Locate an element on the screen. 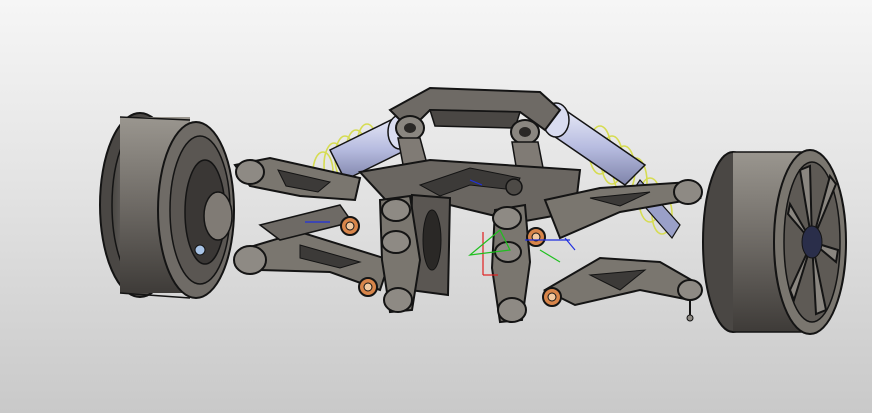 The width and height of the screenshot is (872, 413). bolt-right-upper is located at coordinates (536, 237).